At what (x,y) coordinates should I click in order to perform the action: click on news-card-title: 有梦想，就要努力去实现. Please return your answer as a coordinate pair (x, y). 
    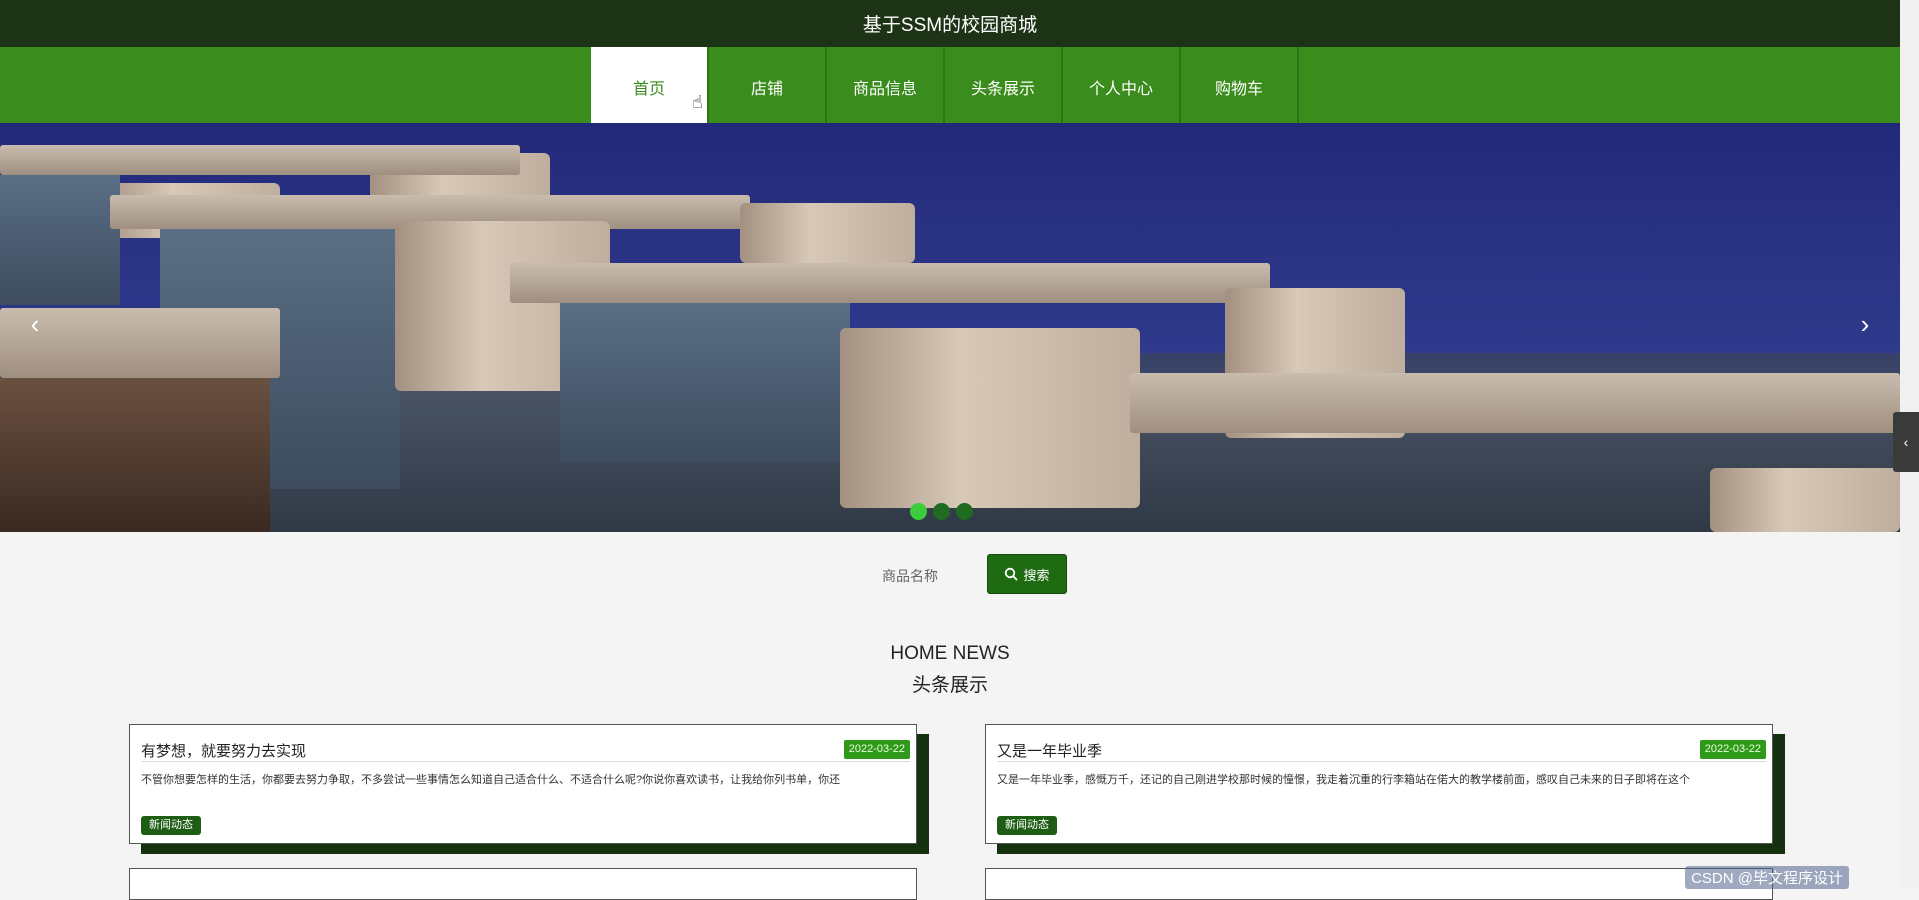
    Looking at the image, I should click on (223, 750).